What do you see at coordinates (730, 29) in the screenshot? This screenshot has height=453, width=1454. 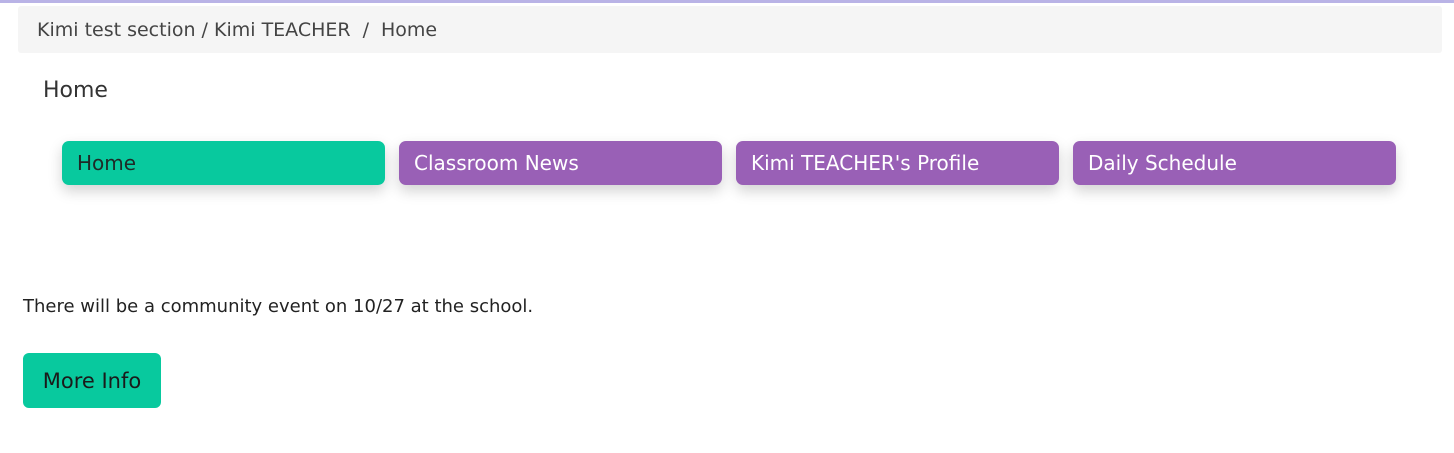 I see `breadcrumb: Kimi test section / Kimi TEACHER / Home` at bounding box center [730, 29].